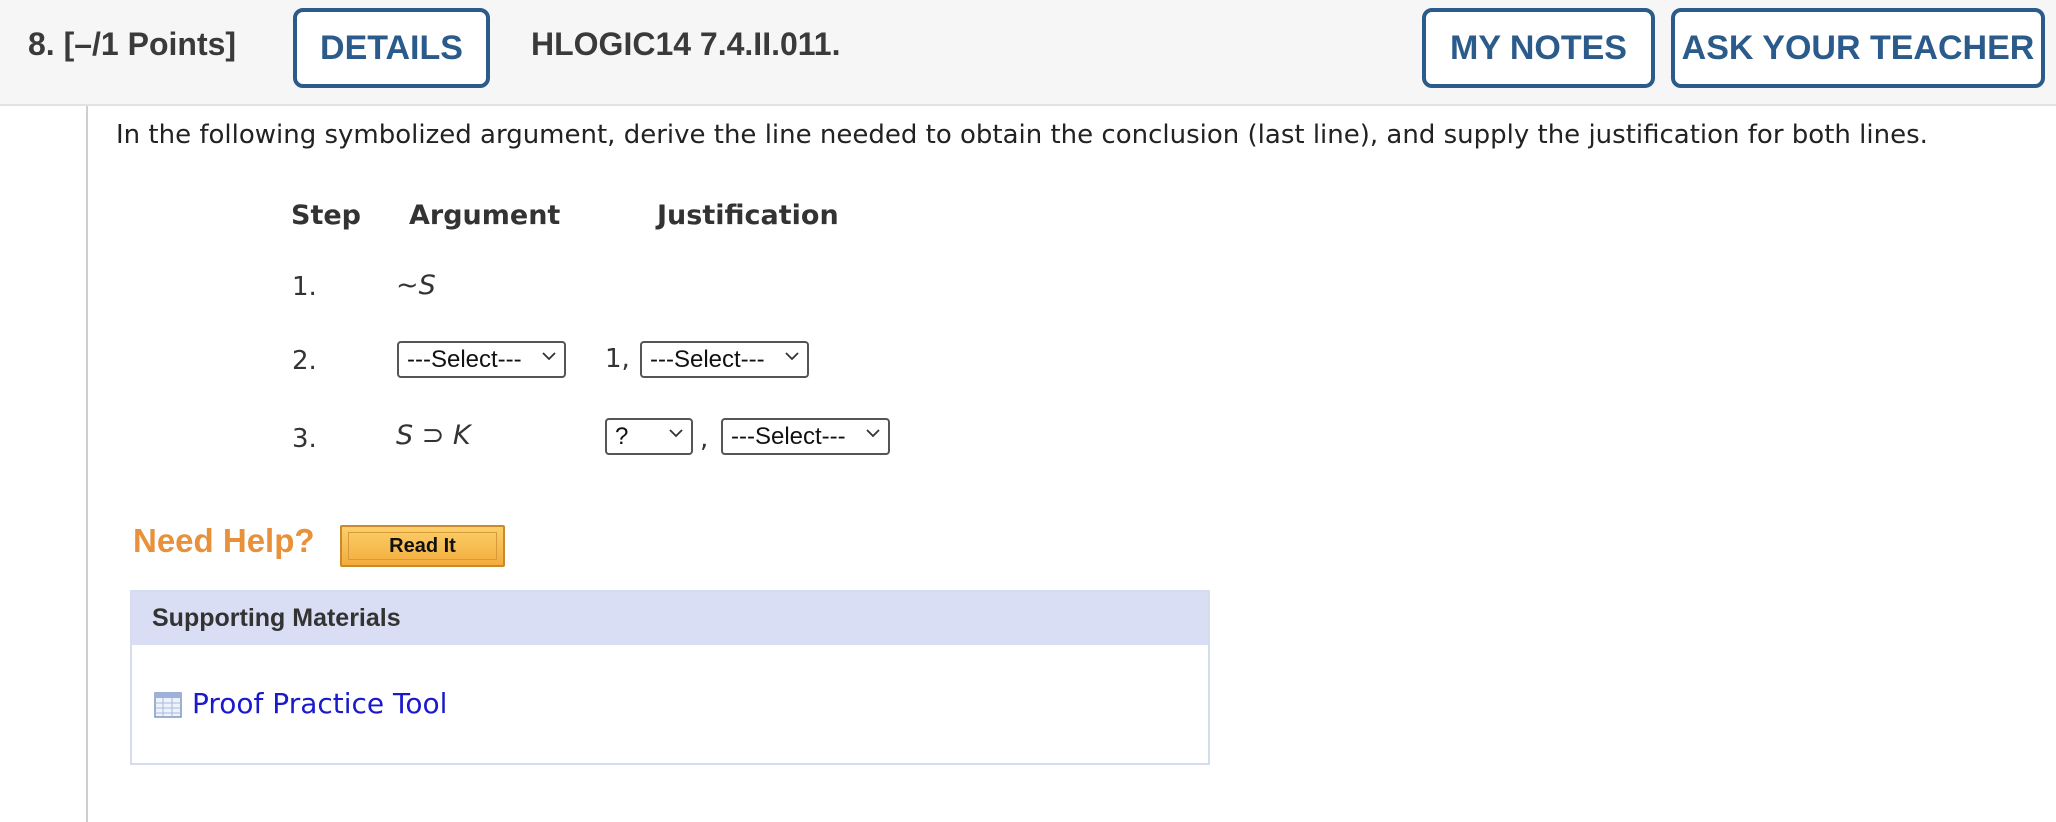  What do you see at coordinates (304, 439) in the screenshot?
I see `step-3-number: 3.` at bounding box center [304, 439].